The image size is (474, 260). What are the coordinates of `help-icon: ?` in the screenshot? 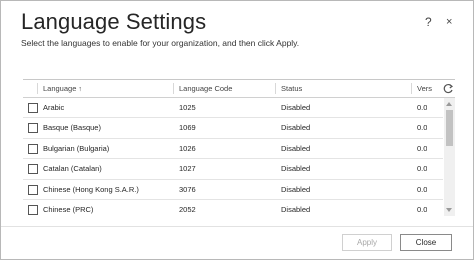 It's located at (428, 22).